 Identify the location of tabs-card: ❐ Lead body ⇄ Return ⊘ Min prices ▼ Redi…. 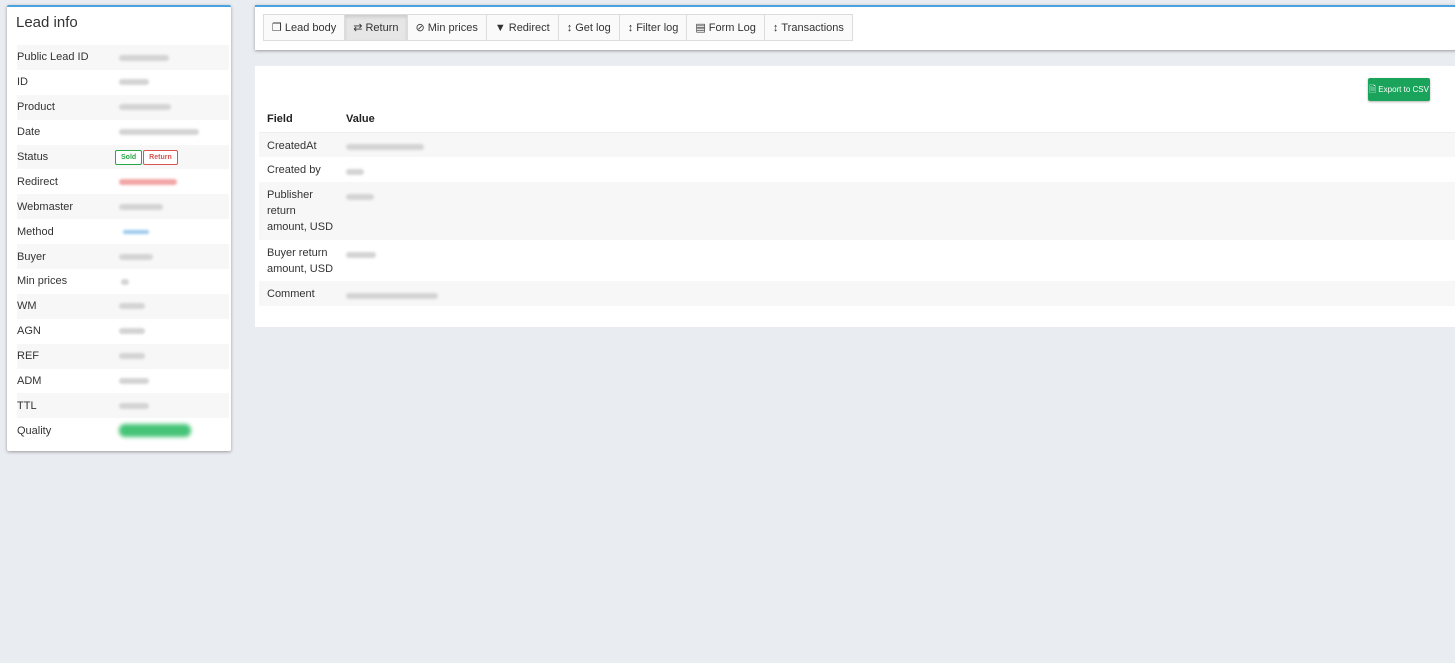
(855, 27).